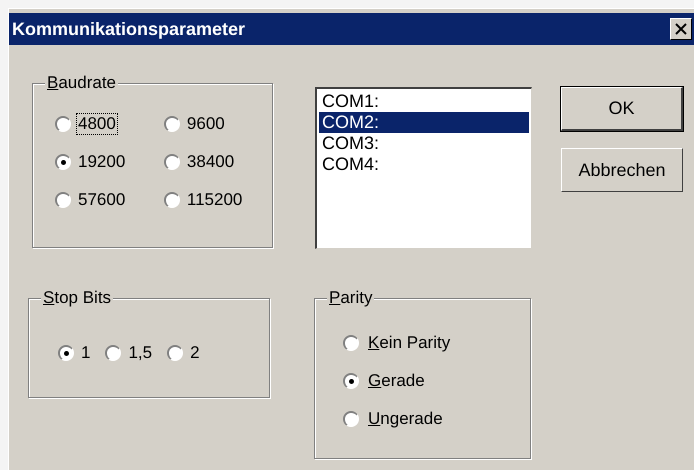 The height and width of the screenshot is (470, 694). Describe the element at coordinates (215, 200) in the screenshot. I see `radio-label: 115200` at that location.